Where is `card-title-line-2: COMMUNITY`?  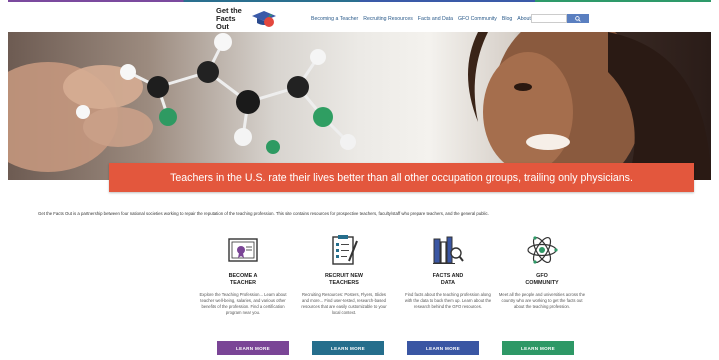
card-title-line-2: COMMUNITY is located at coordinates (542, 283).